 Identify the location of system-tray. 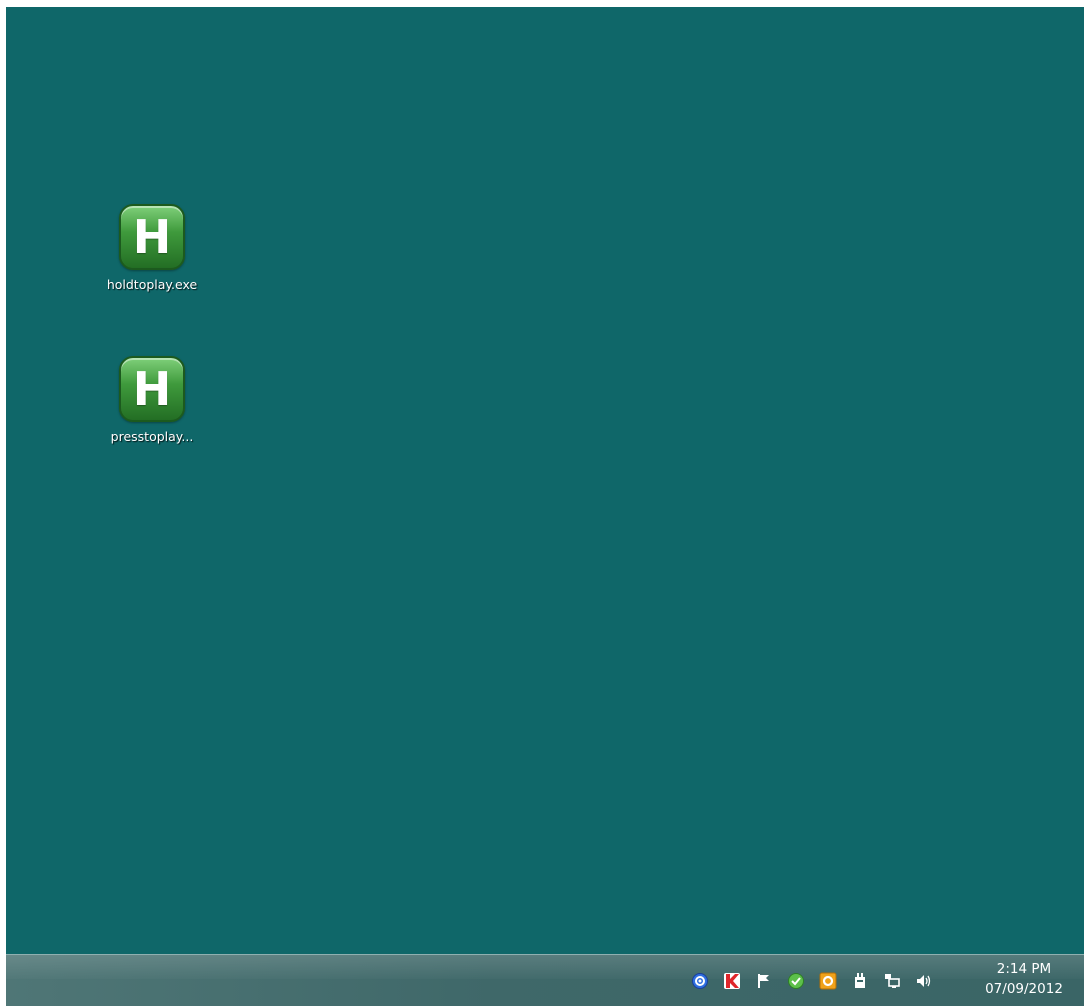
(818, 981).